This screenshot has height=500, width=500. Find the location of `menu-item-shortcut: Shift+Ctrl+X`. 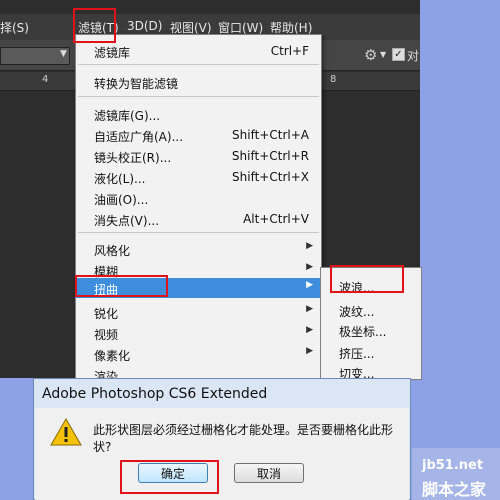

menu-item-shortcut: Shift+Ctrl+X is located at coordinates (270, 177).